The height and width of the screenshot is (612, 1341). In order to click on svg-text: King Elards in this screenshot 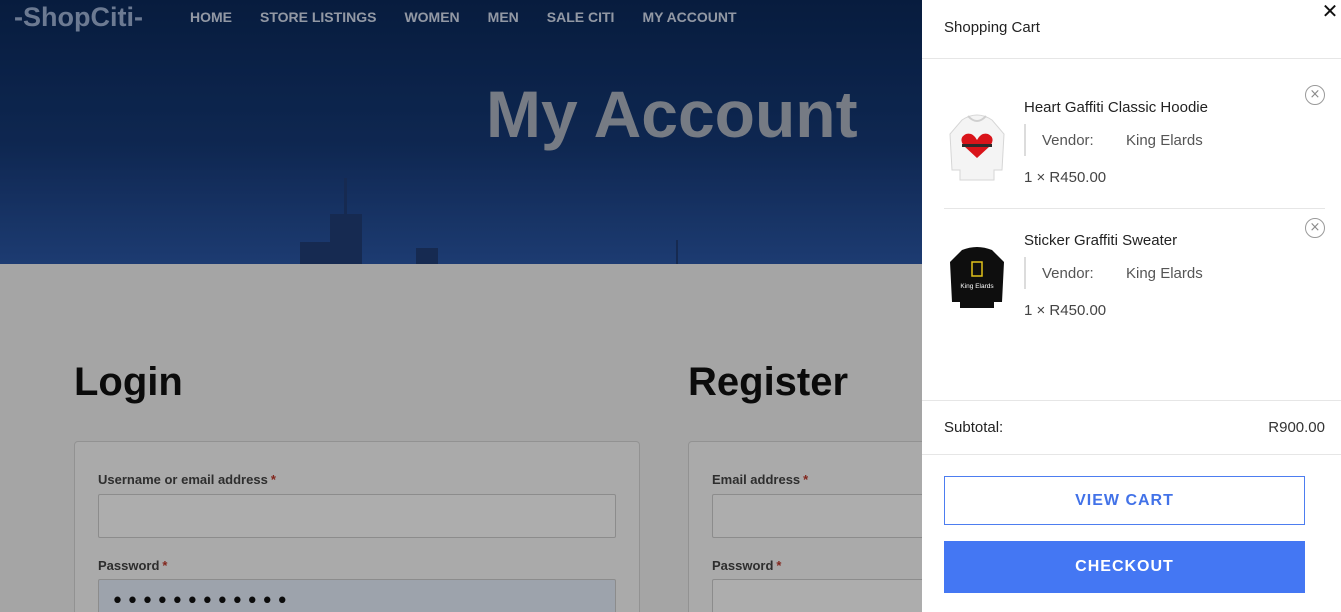, I will do `click(977, 286)`.